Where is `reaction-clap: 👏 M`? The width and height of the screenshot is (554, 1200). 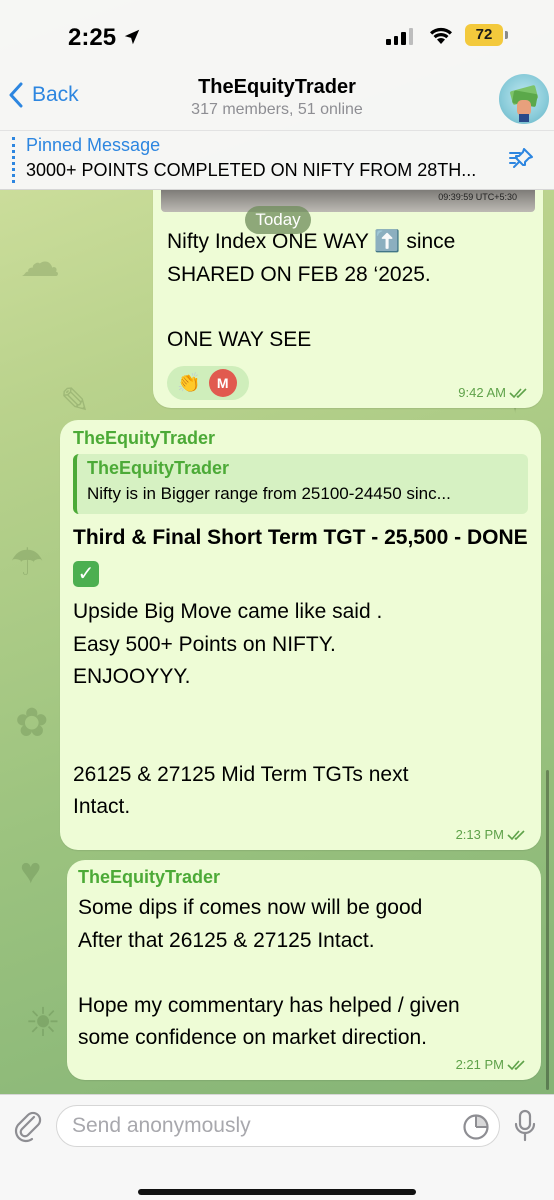 reaction-clap: 👏 M is located at coordinates (208, 383).